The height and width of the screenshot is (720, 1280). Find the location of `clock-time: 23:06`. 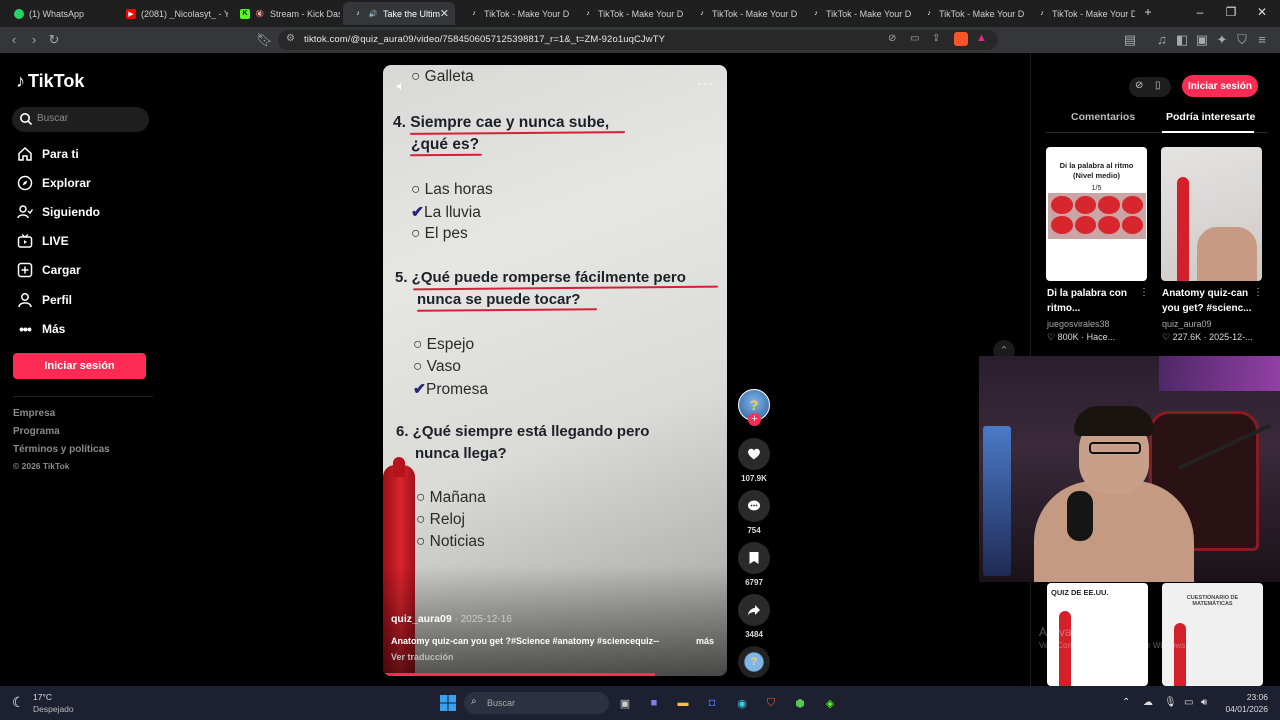

clock-time: 23:06 is located at coordinates (1253, 697).